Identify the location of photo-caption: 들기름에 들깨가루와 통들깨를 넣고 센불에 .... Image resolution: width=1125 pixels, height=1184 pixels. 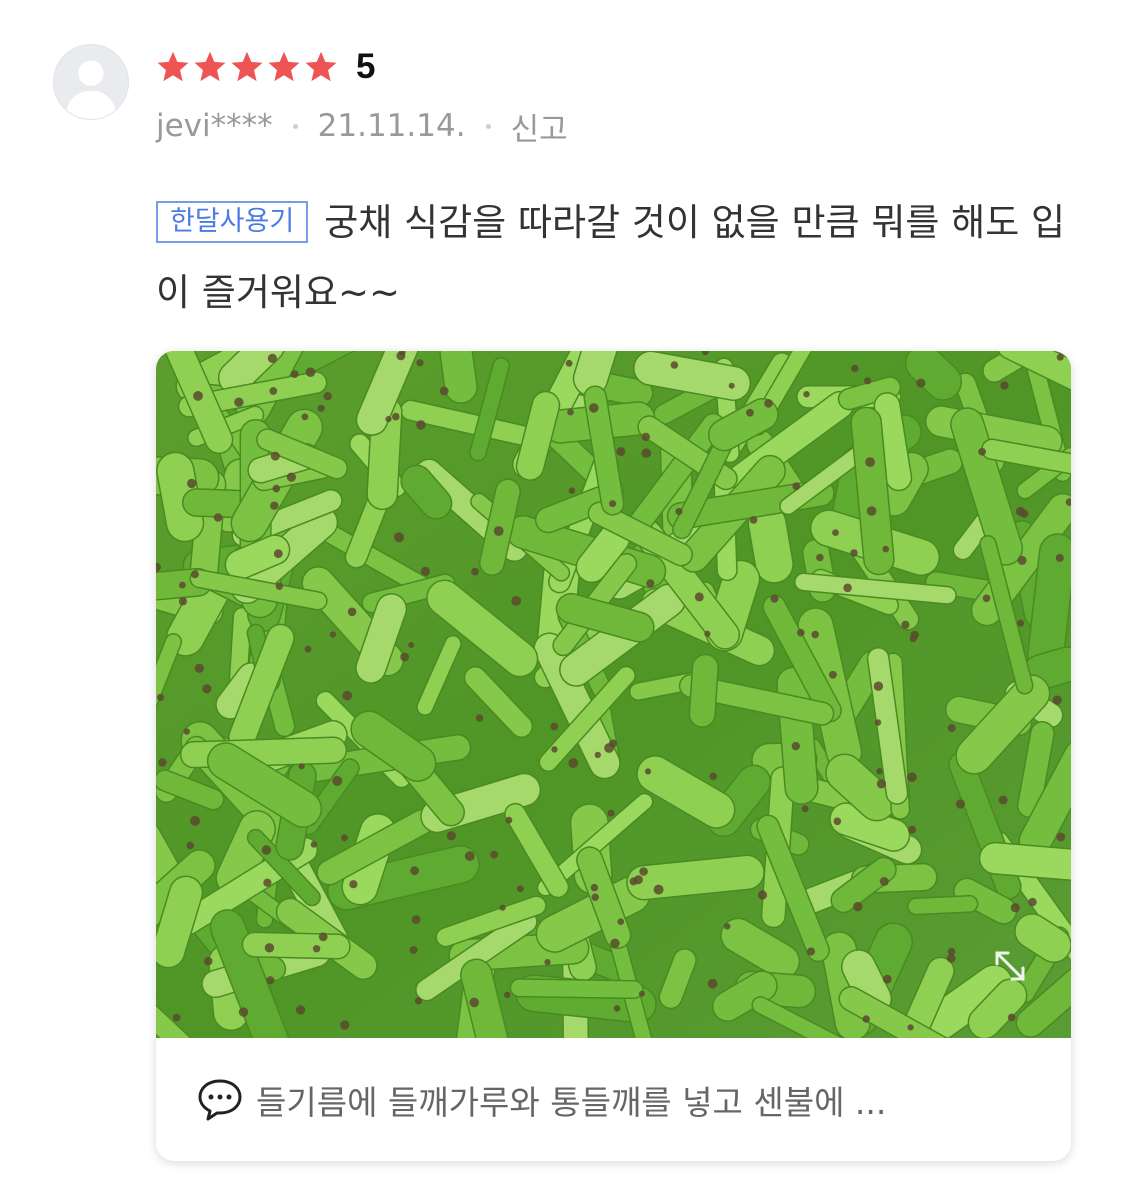
(613, 1099).